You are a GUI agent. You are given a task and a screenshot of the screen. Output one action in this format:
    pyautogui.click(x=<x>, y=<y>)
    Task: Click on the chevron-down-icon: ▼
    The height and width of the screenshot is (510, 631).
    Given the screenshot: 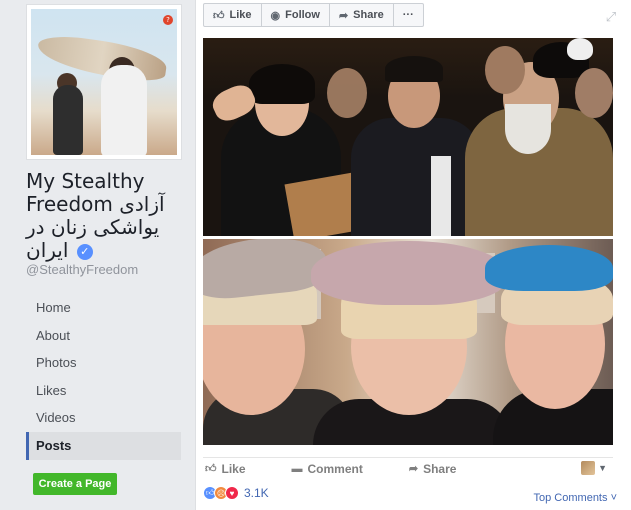 What is the action you would take?
    pyautogui.click(x=602, y=468)
    